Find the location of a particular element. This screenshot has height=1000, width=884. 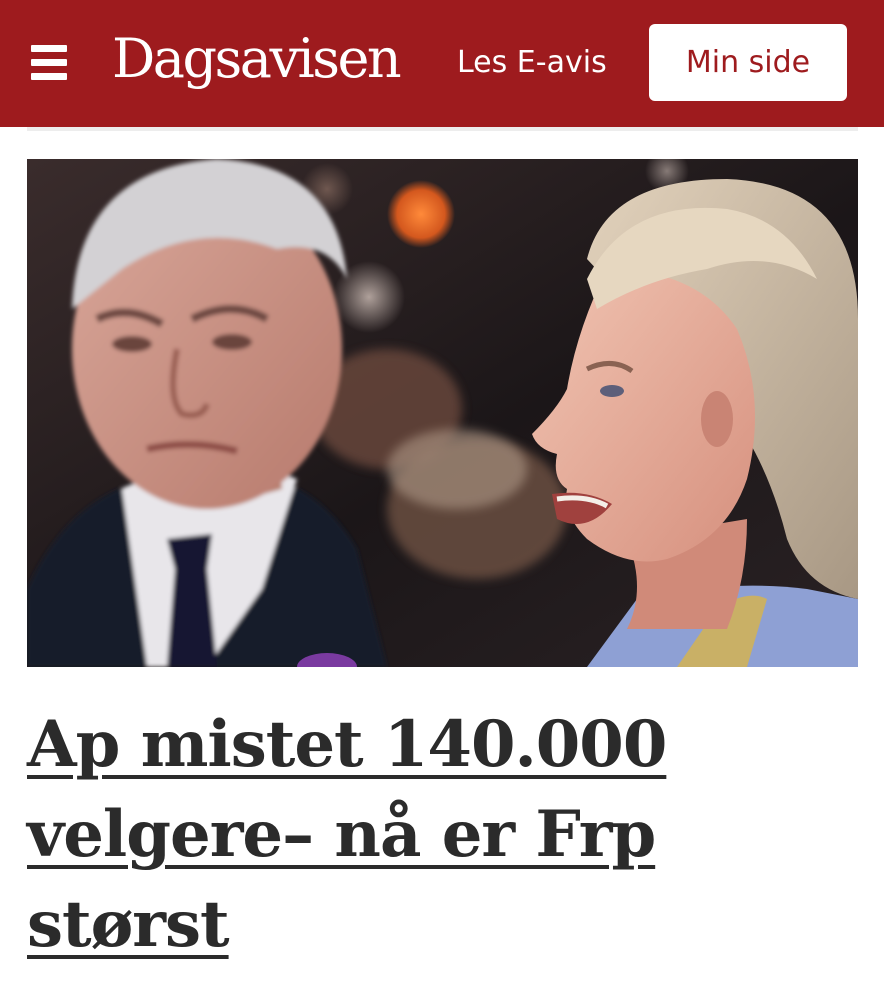

menu-bar-top is located at coordinates (49, 48).